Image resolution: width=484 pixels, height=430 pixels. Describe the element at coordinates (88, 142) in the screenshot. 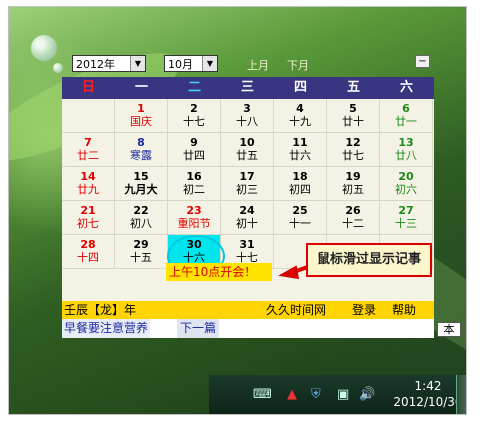

I see `day-number: 7` at that location.